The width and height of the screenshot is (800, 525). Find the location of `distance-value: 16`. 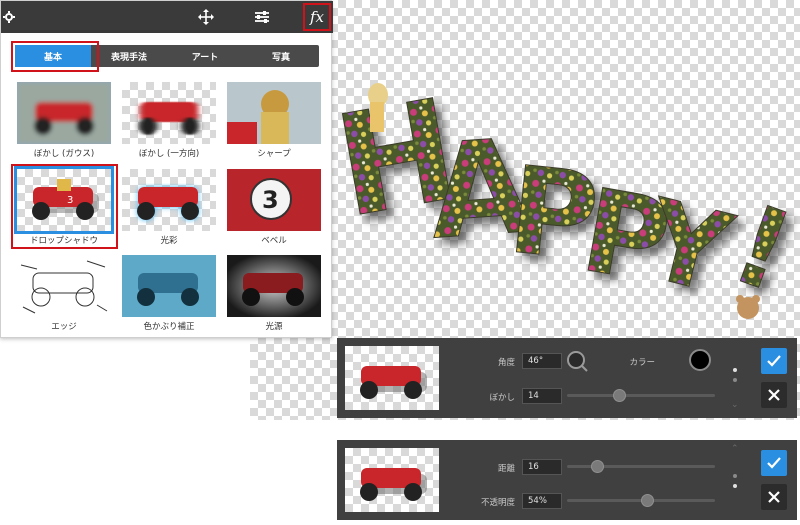

distance-value: 16 is located at coordinates (542, 467).